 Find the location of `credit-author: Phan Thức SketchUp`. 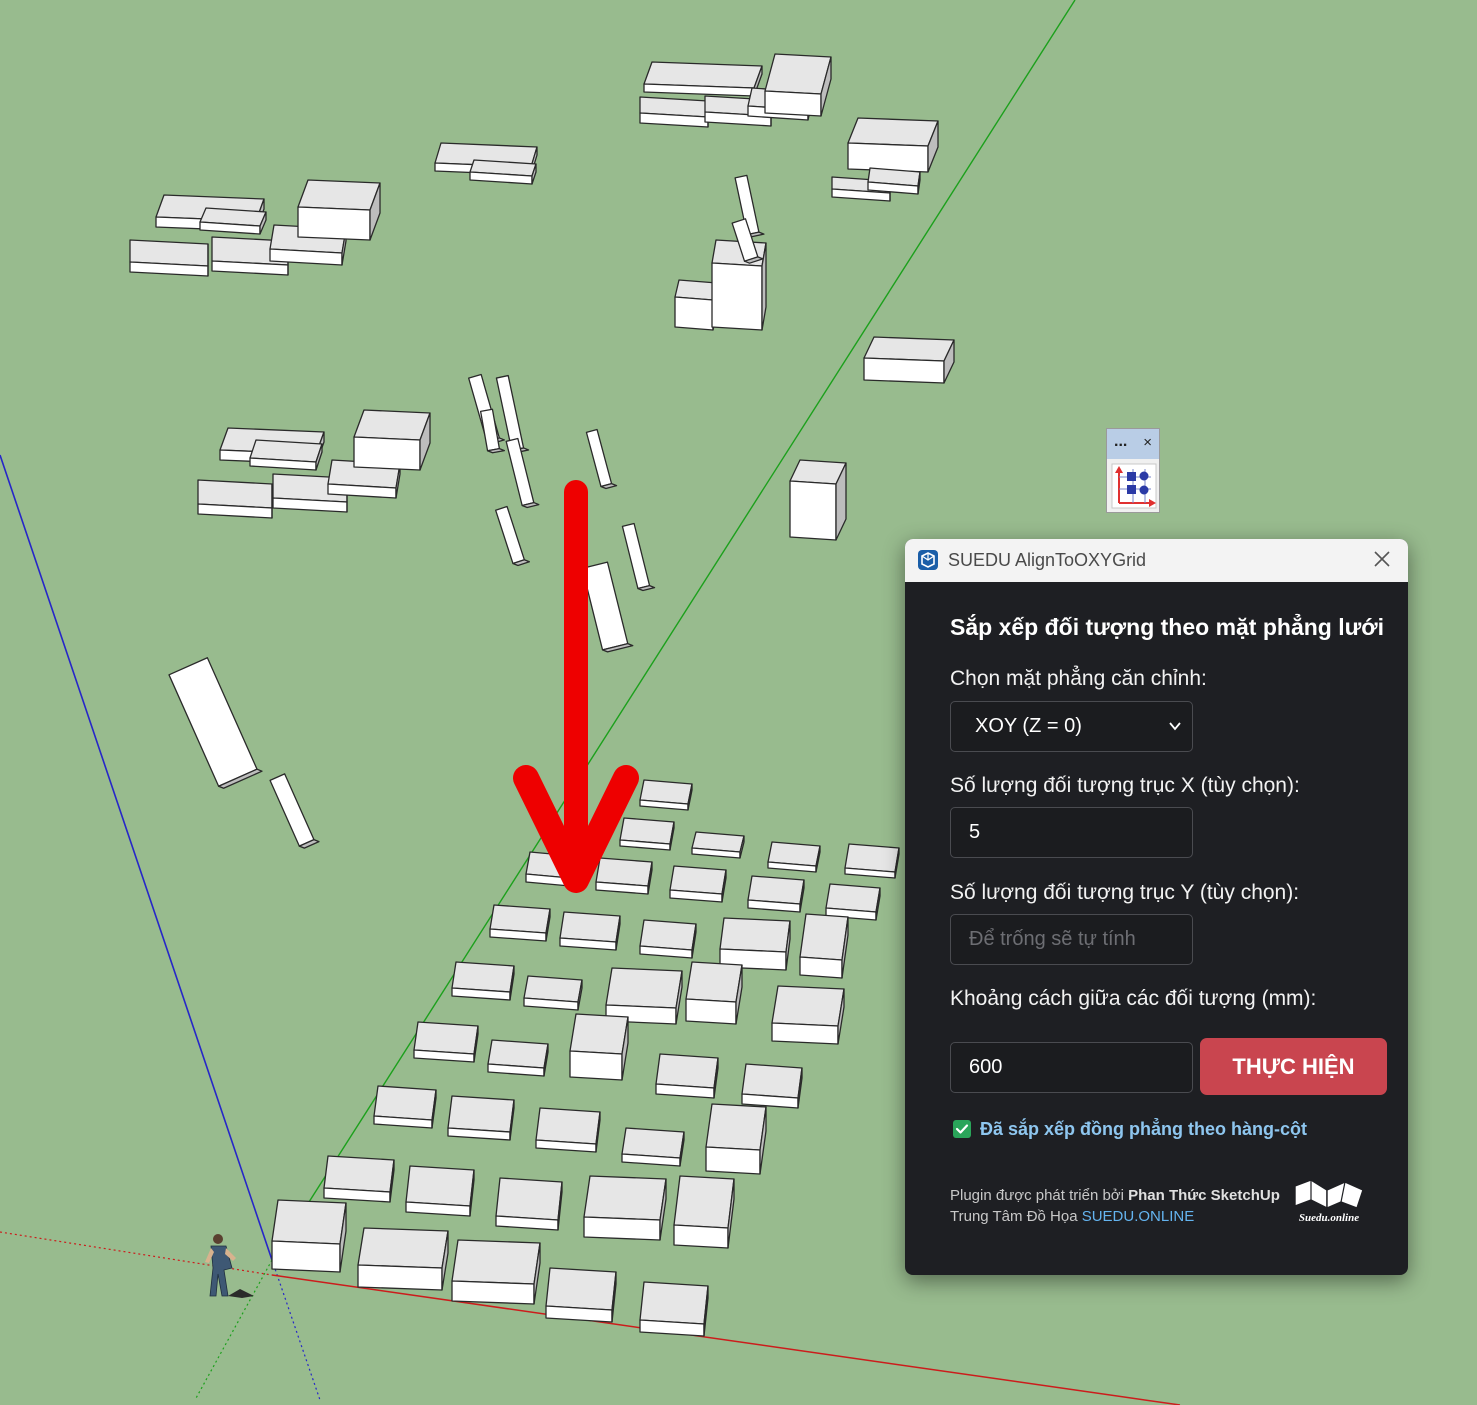

credit-author: Phan Thức SketchUp is located at coordinates (1204, 1195).